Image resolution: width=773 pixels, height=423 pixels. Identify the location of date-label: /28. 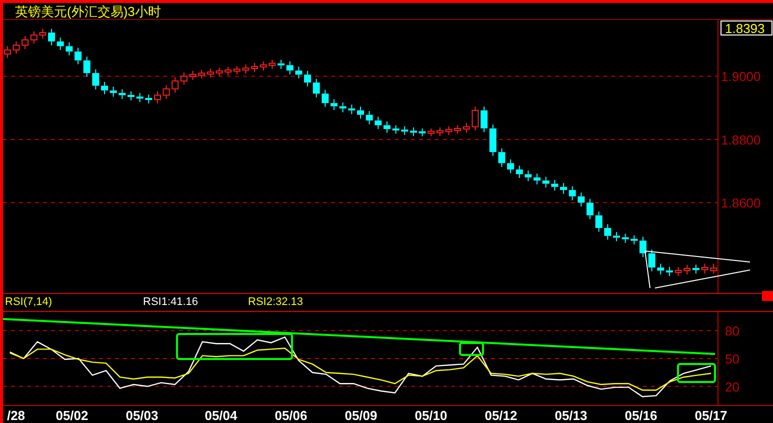
(16, 415).